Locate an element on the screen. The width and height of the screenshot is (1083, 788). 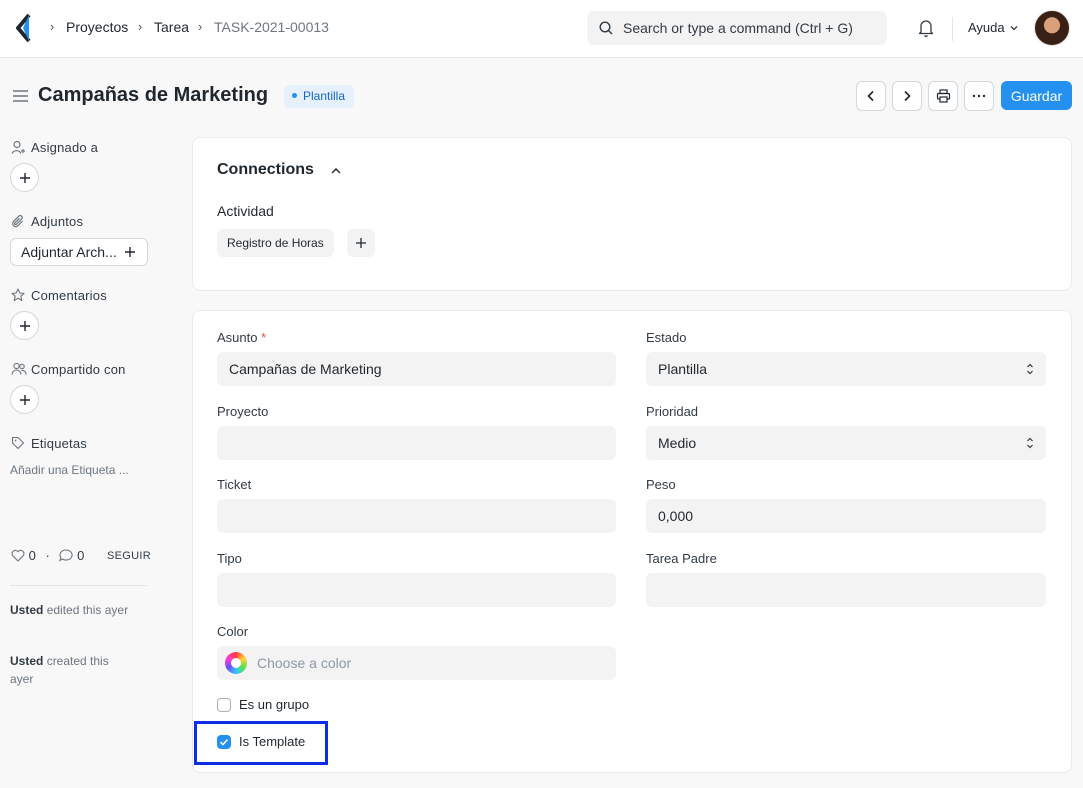
chevron-left-icon is located at coordinates (870, 96).